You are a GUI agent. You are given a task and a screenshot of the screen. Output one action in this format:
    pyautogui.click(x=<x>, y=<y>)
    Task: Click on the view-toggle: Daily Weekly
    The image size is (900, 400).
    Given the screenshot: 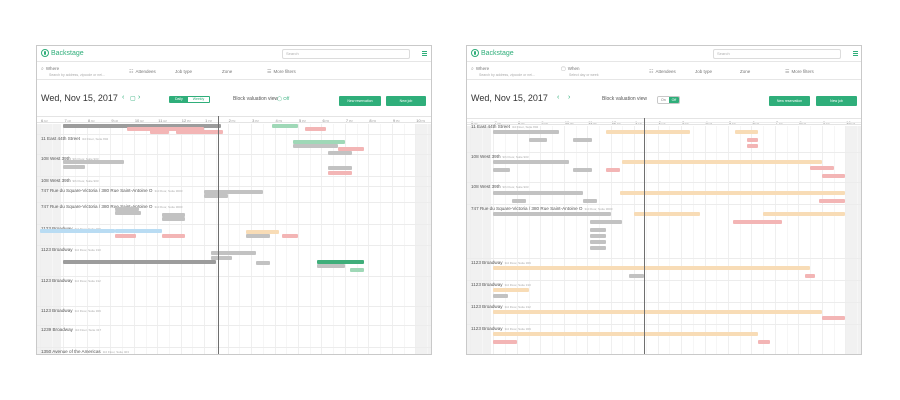 What is the action you would take?
    pyautogui.click(x=190, y=99)
    